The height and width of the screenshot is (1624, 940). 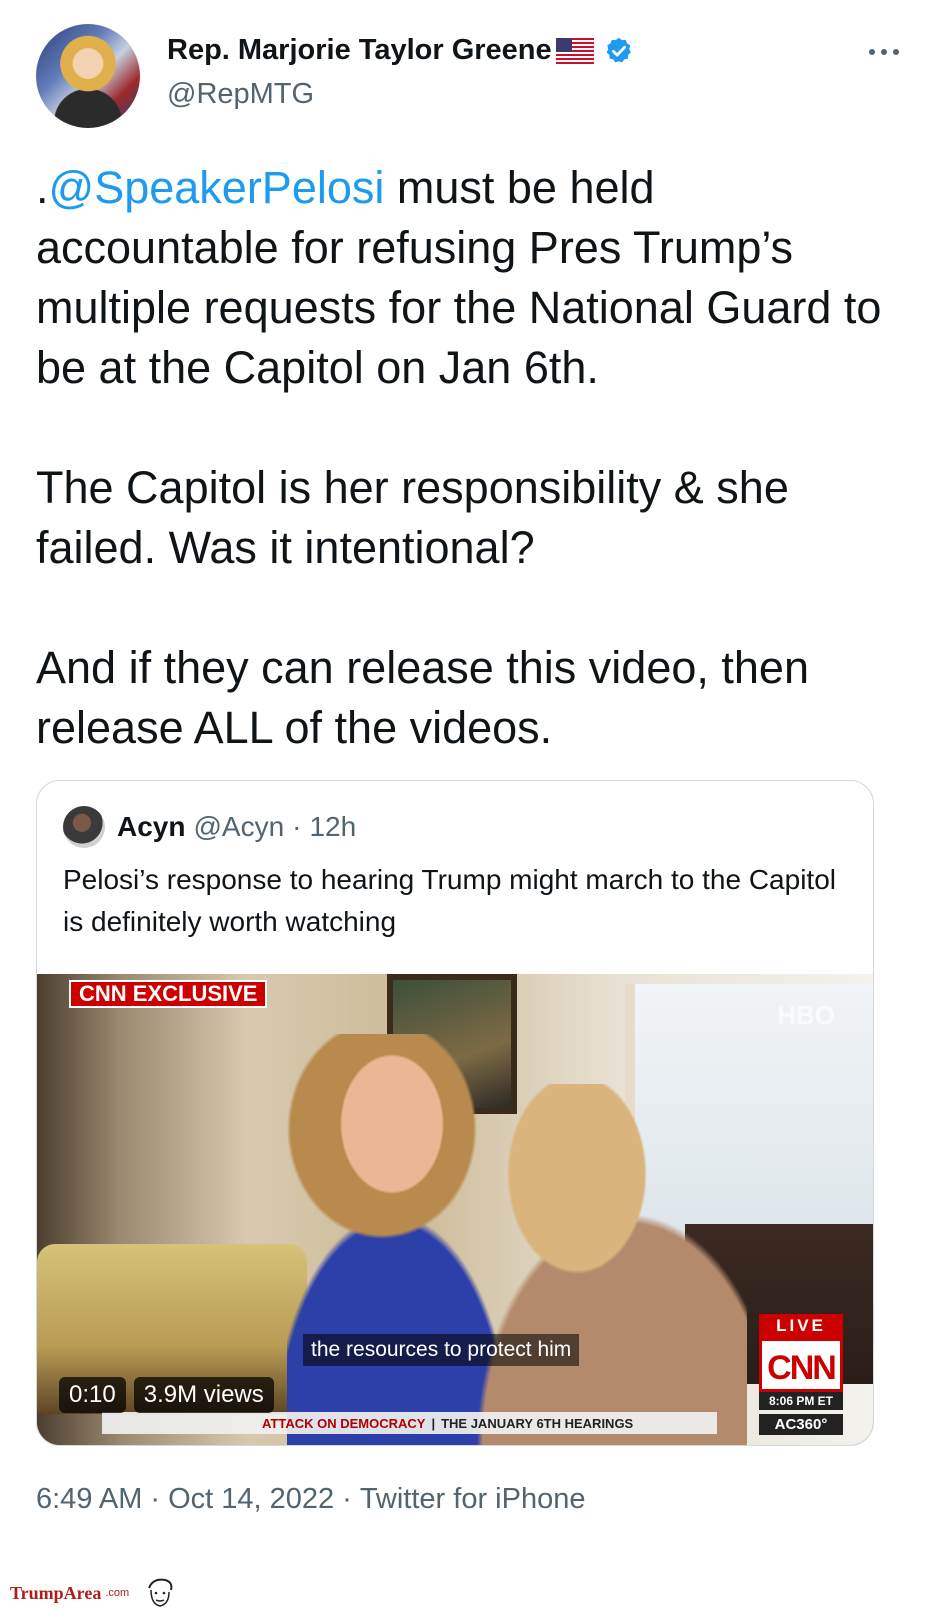 I want to click on video-duration: 0:10, so click(x=92, y=1395).